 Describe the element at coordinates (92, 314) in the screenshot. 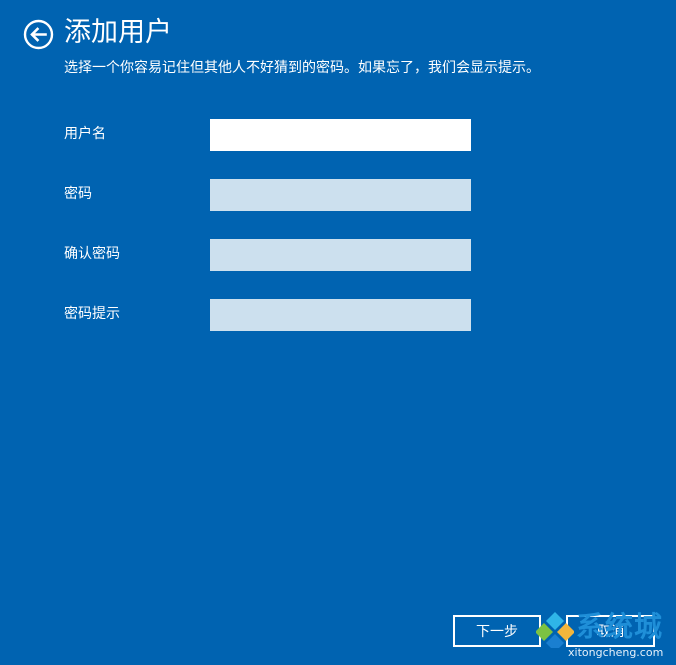

I see `password-hint-label: 密码提示` at that location.